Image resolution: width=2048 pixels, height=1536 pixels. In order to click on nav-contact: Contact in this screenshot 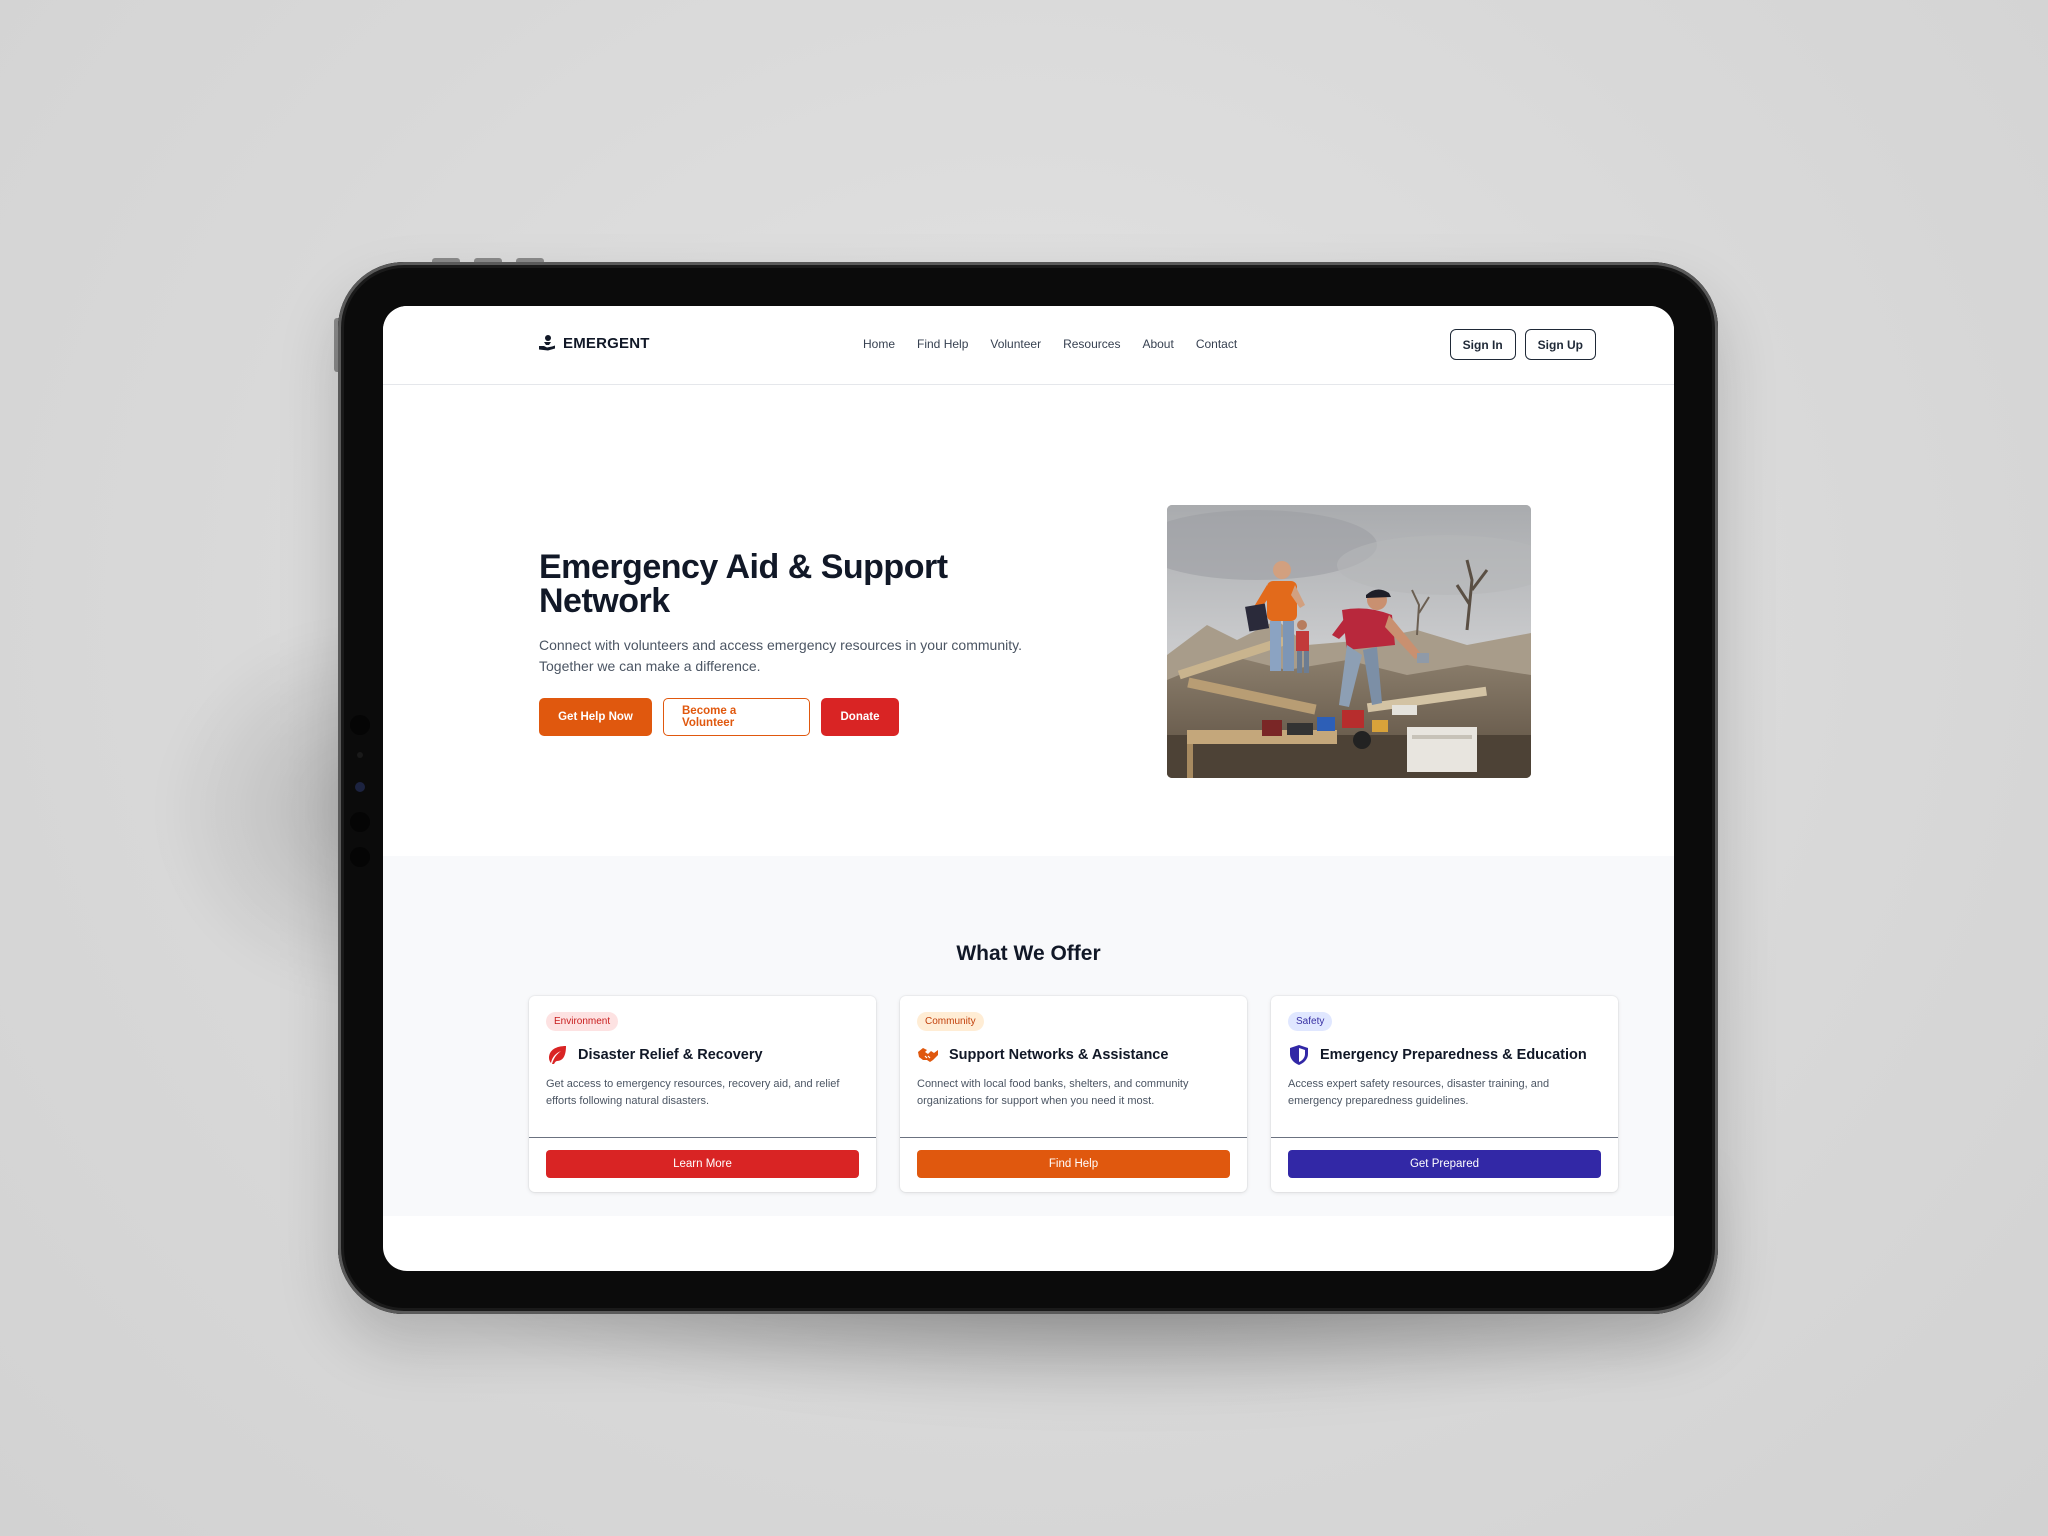, I will do `click(1216, 344)`.